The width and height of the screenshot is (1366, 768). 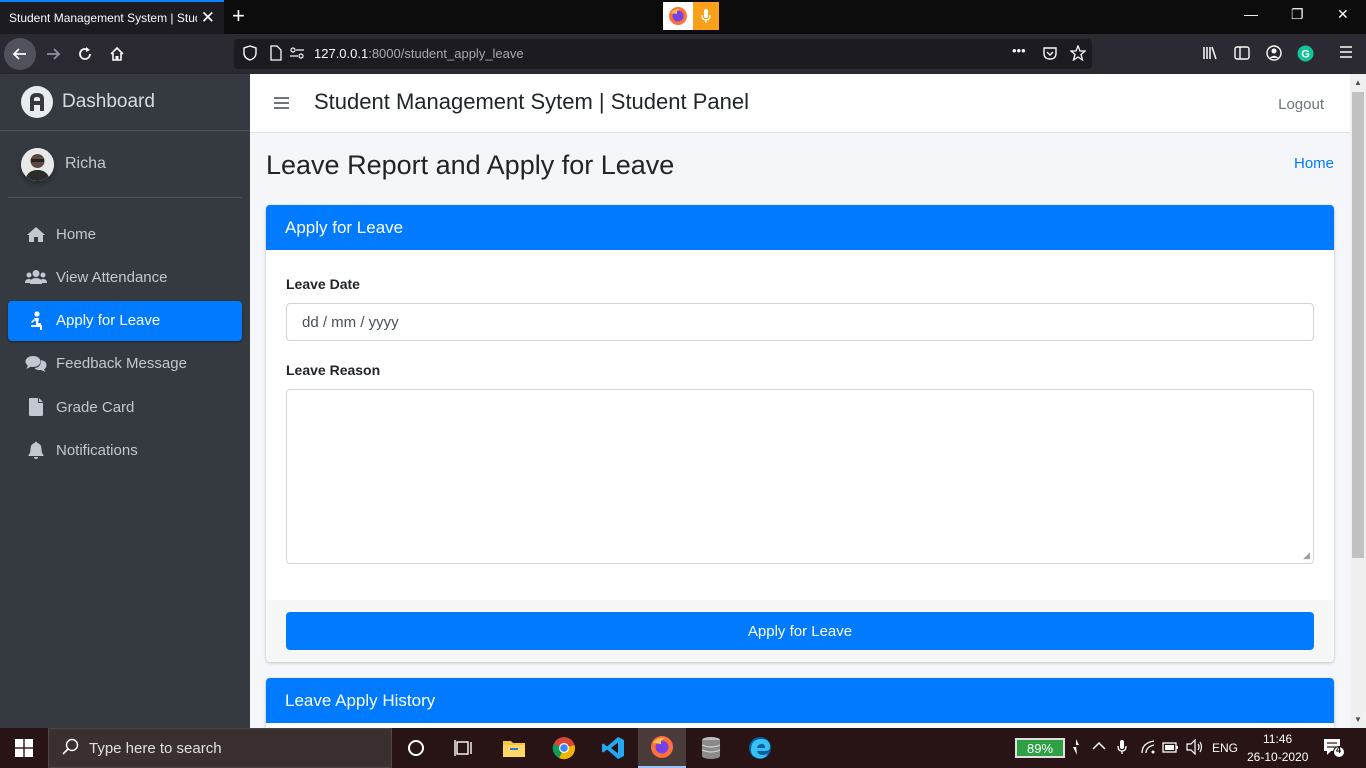 What do you see at coordinates (1346, 54) in the screenshot?
I see `app-menu-icon` at bounding box center [1346, 54].